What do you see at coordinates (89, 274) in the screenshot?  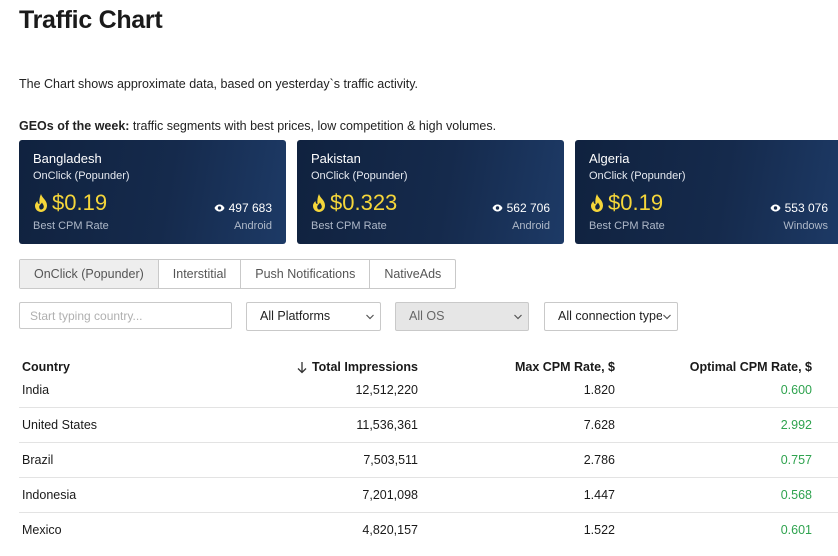 I see `tab-onclick-popunder: OnClick (Popunder)` at bounding box center [89, 274].